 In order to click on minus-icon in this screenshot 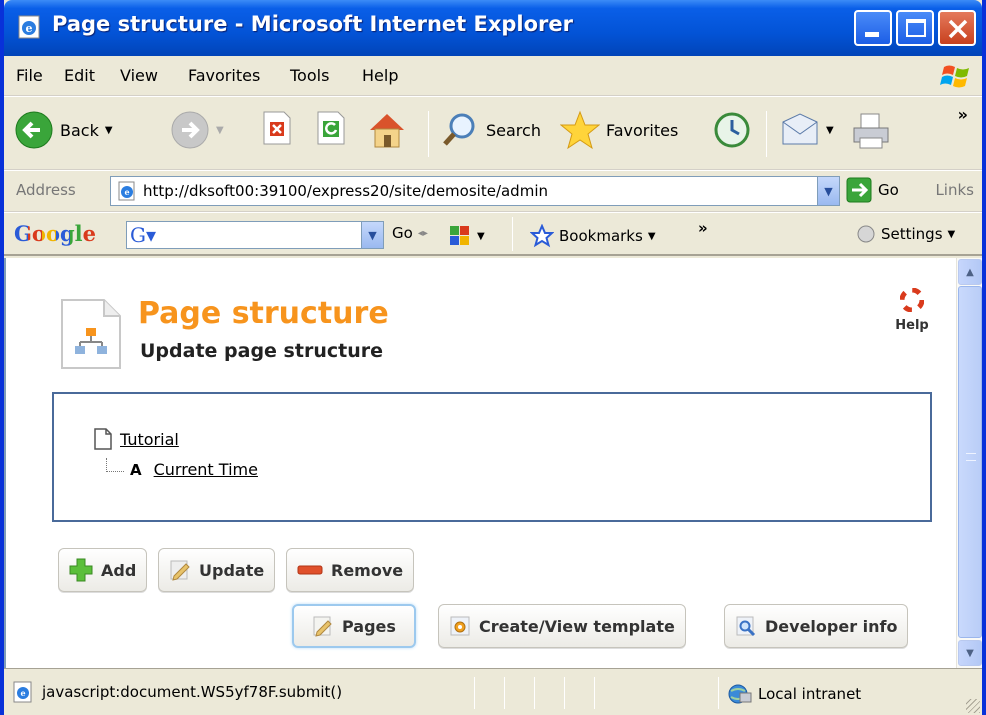, I will do `click(310, 570)`.